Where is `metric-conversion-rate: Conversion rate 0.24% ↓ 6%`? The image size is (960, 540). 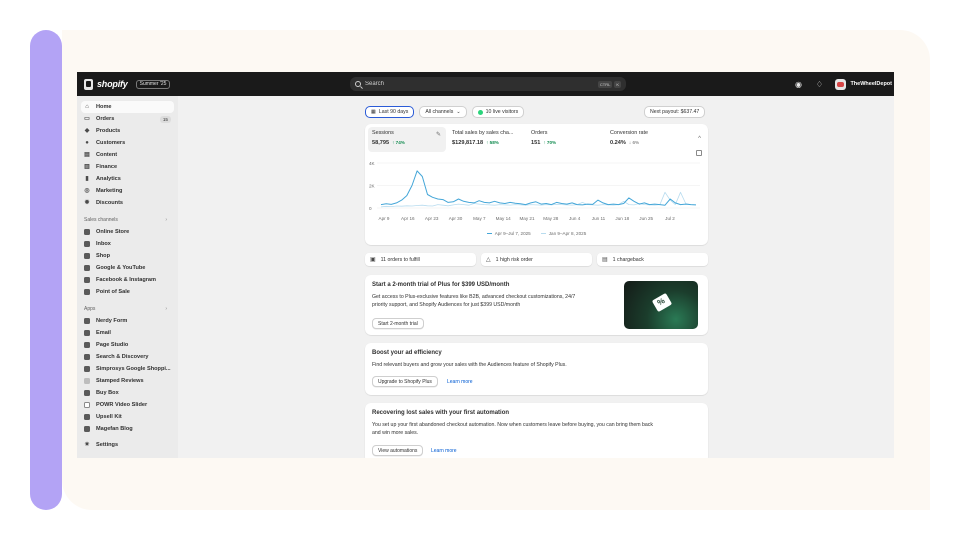
metric-conversion-rate: Conversion rate 0.24% ↓ 6% is located at coordinates (645, 139).